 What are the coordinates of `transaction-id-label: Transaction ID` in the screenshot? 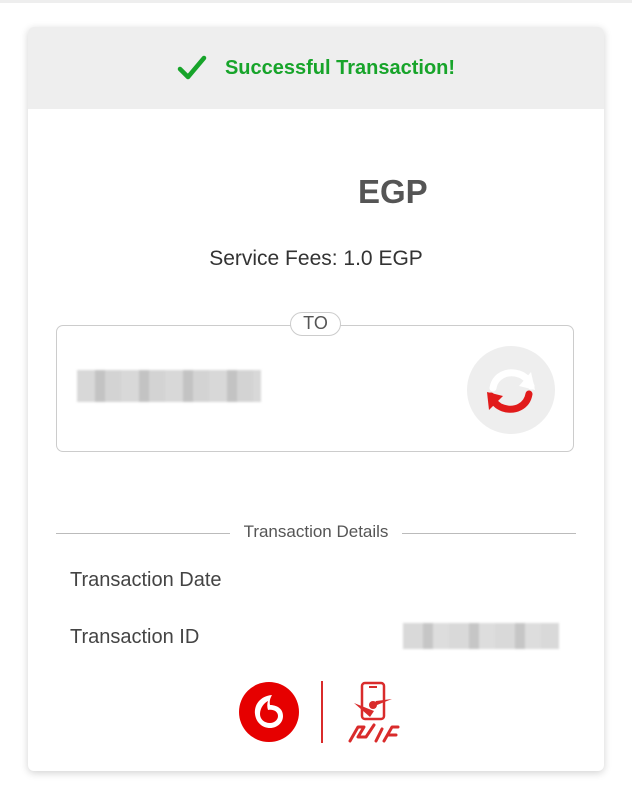 It's located at (135, 637).